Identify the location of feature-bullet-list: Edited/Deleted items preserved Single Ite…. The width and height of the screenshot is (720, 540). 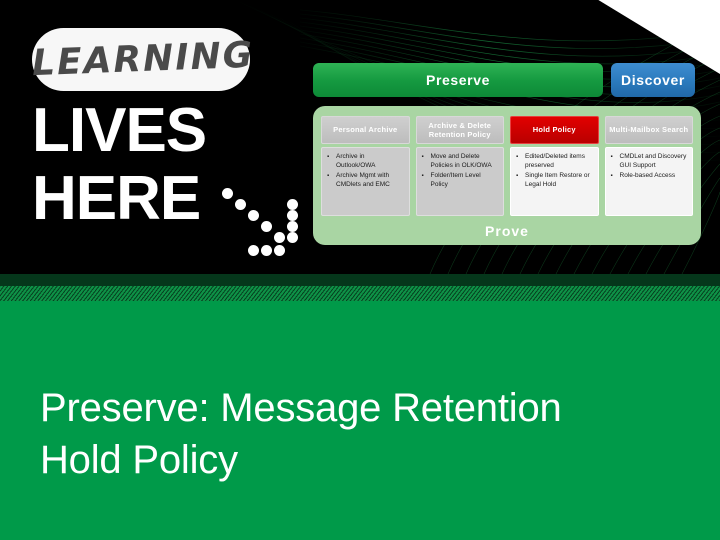
(554, 171).